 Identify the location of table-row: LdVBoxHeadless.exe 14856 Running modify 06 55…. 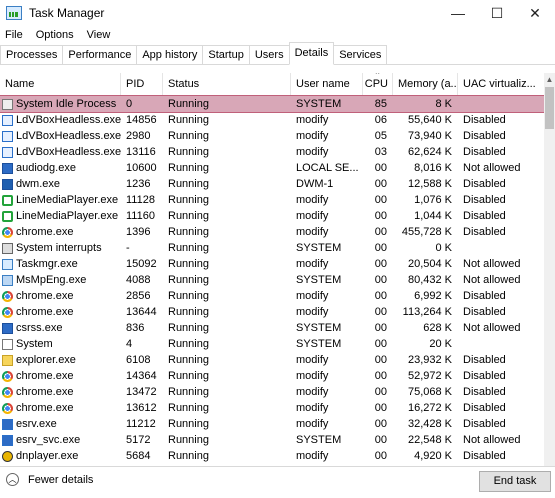
(272, 120).